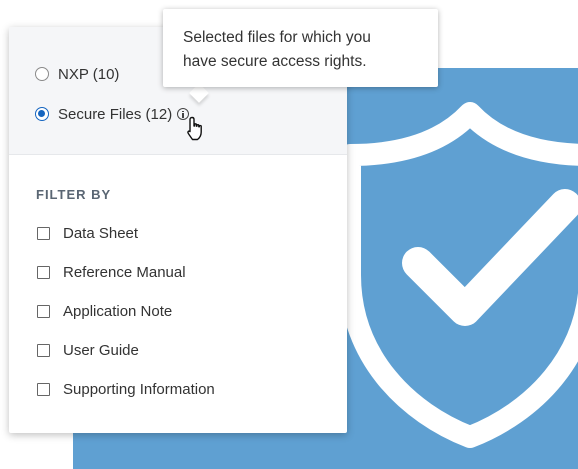 Image resolution: width=578 pixels, height=469 pixels. Describe the element at coordinates (192, 350) in the screenshot. I see `filter-item-user-guide: User Guide` at that location.